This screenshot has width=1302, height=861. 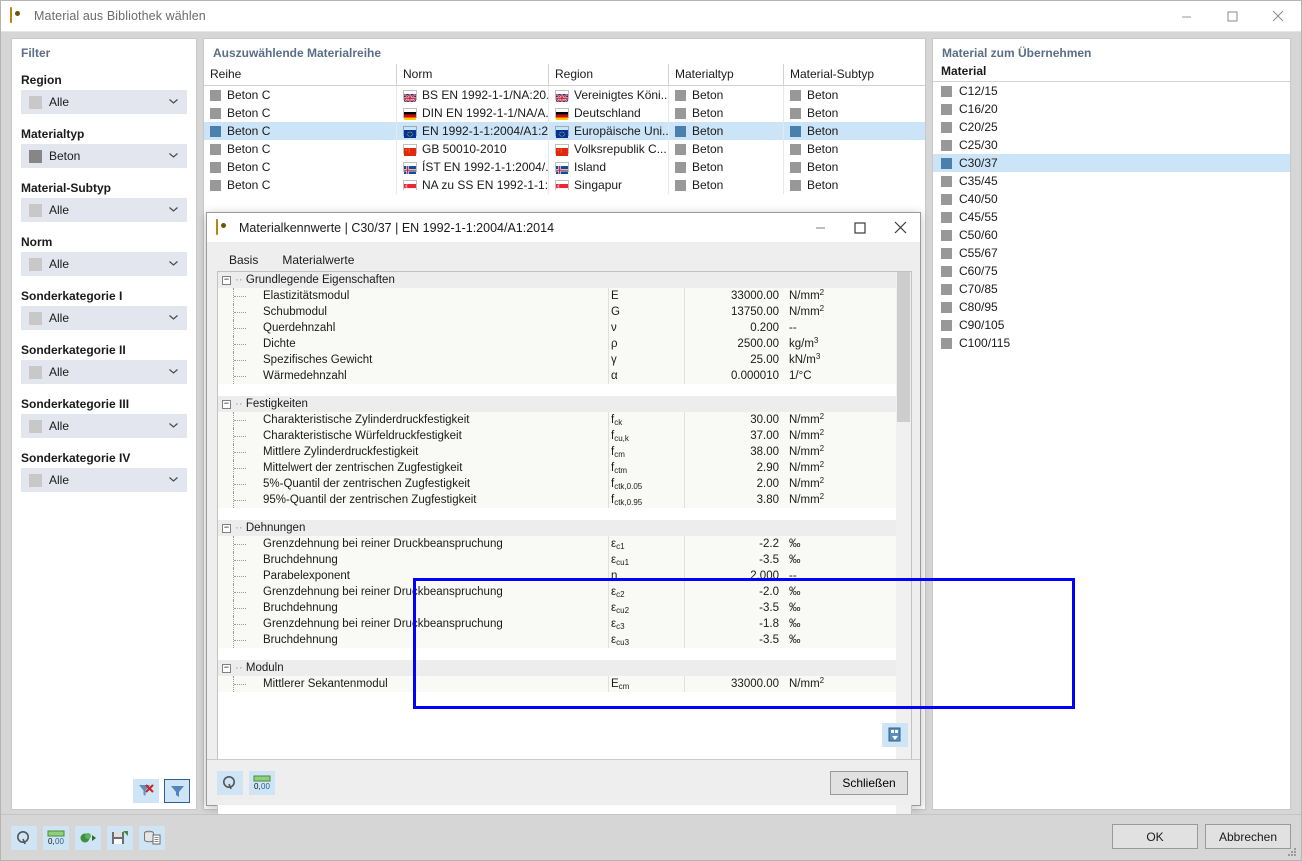 I want to click on column-header: Material-Subtyp, so click(x=854, y=74).